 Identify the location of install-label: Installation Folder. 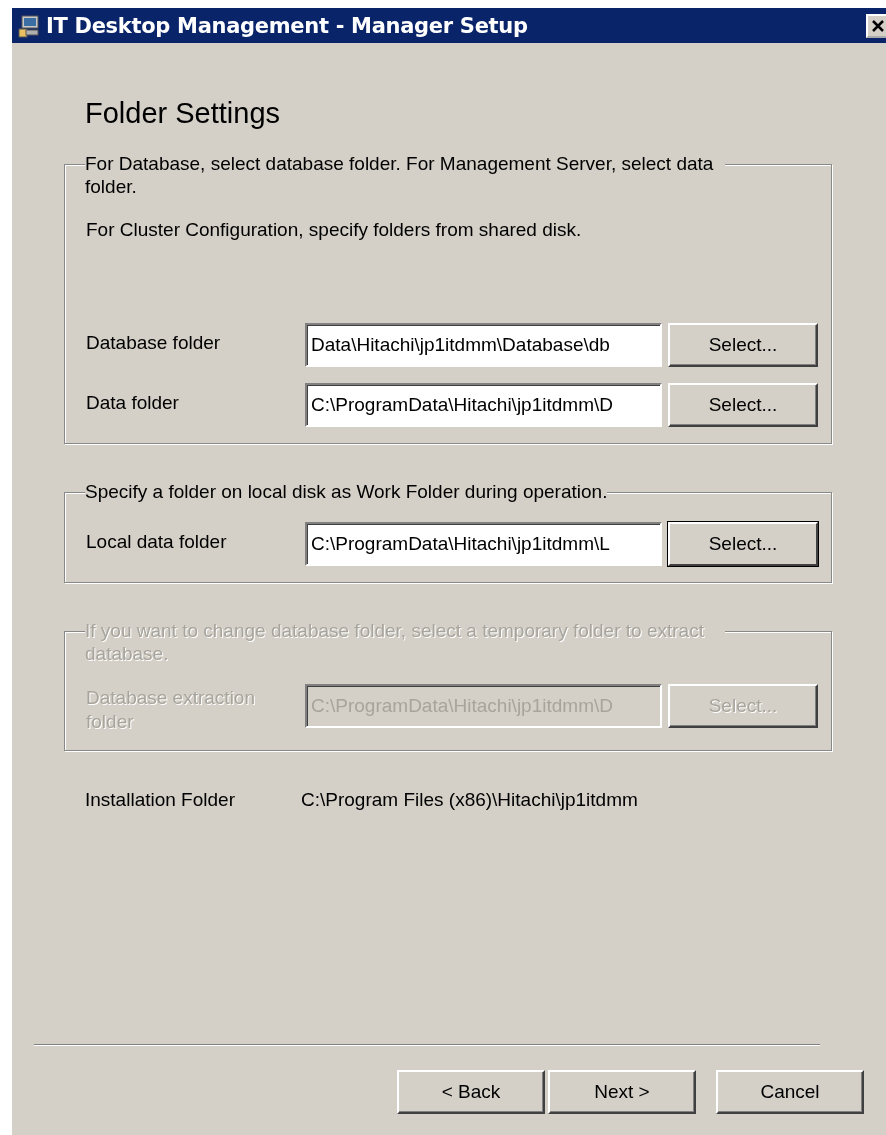
(160, 800).